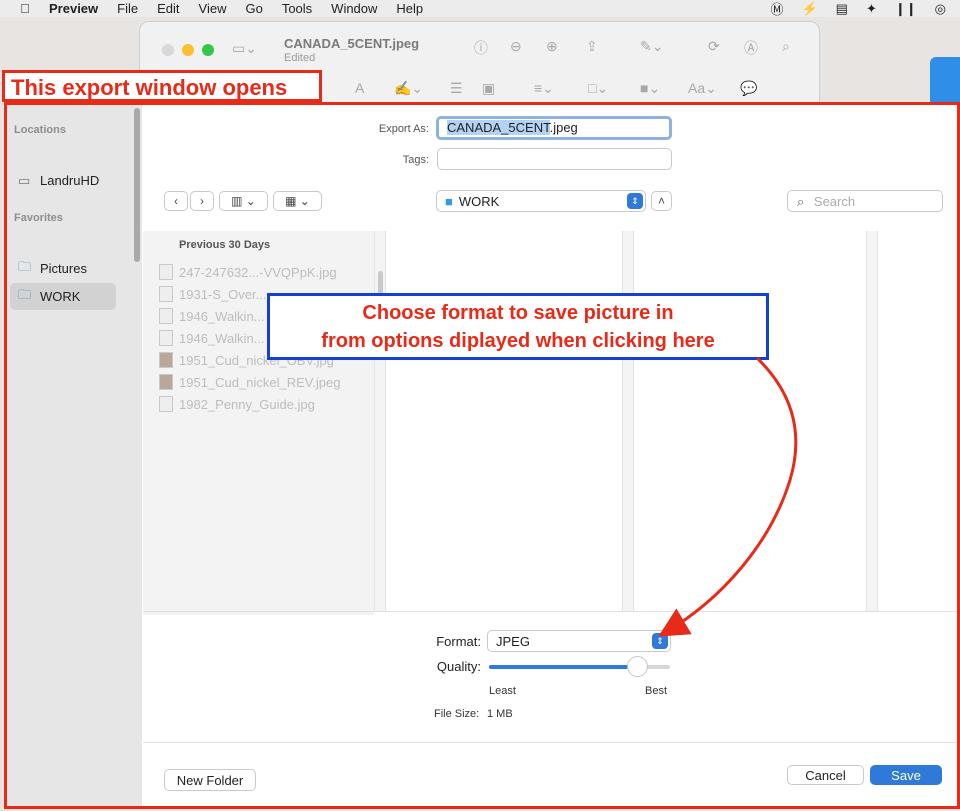 The width and height of the screenshot is (960, 811). What do you see at coordinates (260, 382) in the screenshot?
I see `file-name: 1951_Cud_nickel_REV.jpeg` at bounding box center [260, 382].